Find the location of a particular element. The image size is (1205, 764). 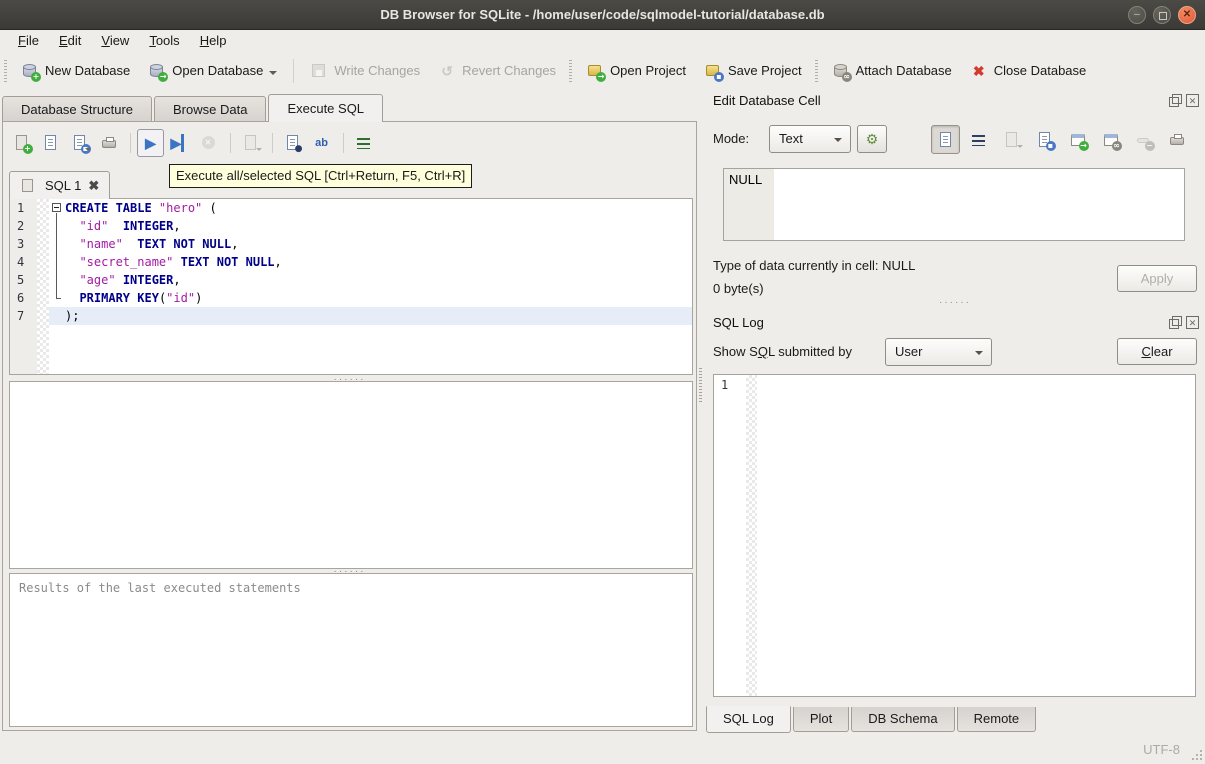

text-mode-button is located at coordinates (945, 139).